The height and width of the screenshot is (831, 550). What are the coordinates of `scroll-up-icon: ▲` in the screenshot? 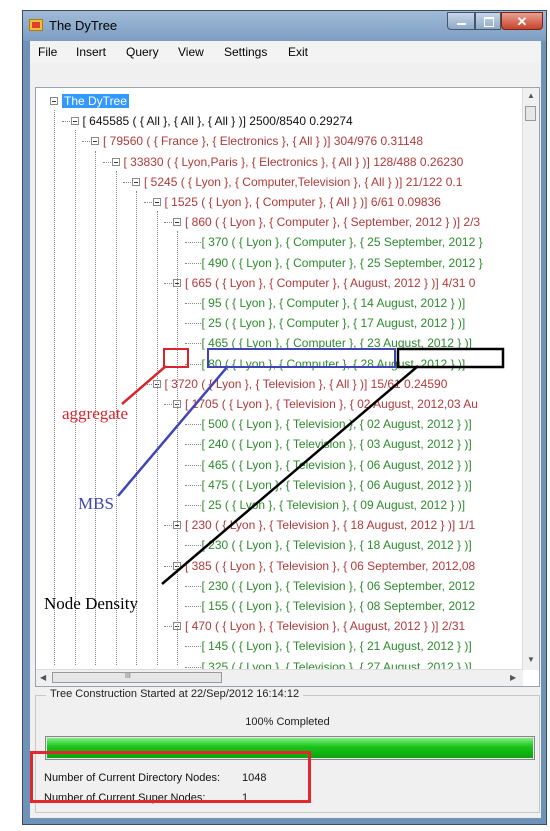 It's located at (531, 95).